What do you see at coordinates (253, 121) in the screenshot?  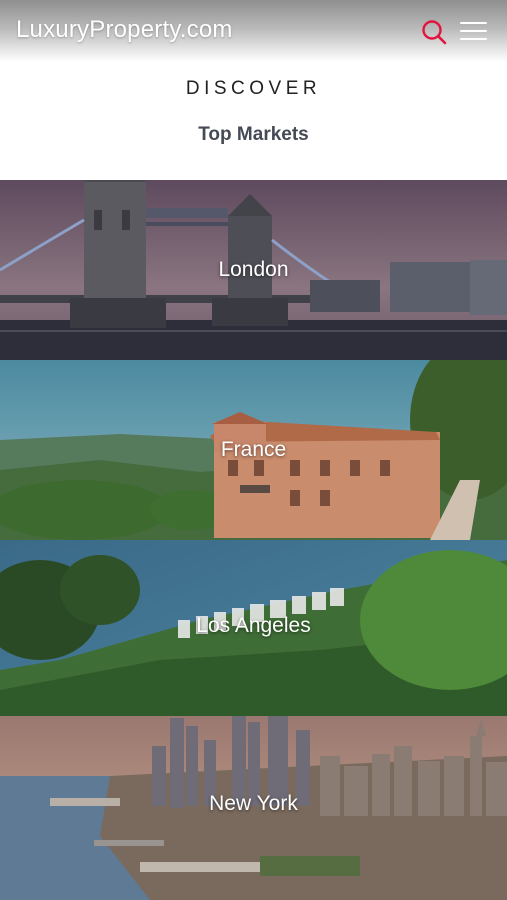 I see `intro-section: DISCOVER Top Markets` at bounding box center [253, 121].